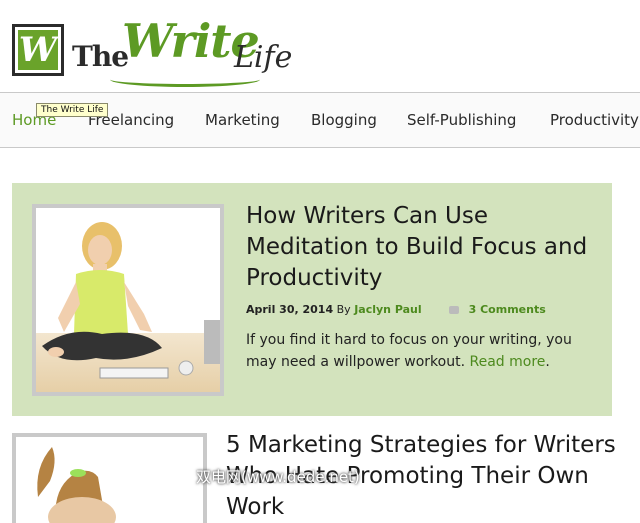  Describe the element at coordinates (100, 56) in the screenshot. I see `logo-the: The` at that location.